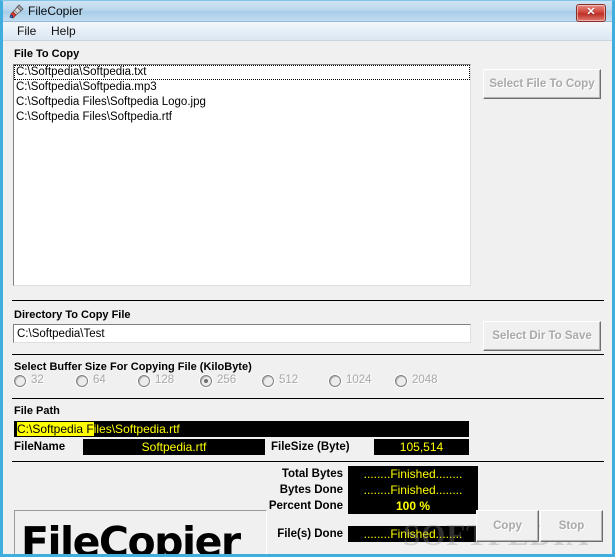 The height and width of the screenshot is (557, 615). I want to click on select-file-to-copy-label: Select File To Copy, so click(542, 84).